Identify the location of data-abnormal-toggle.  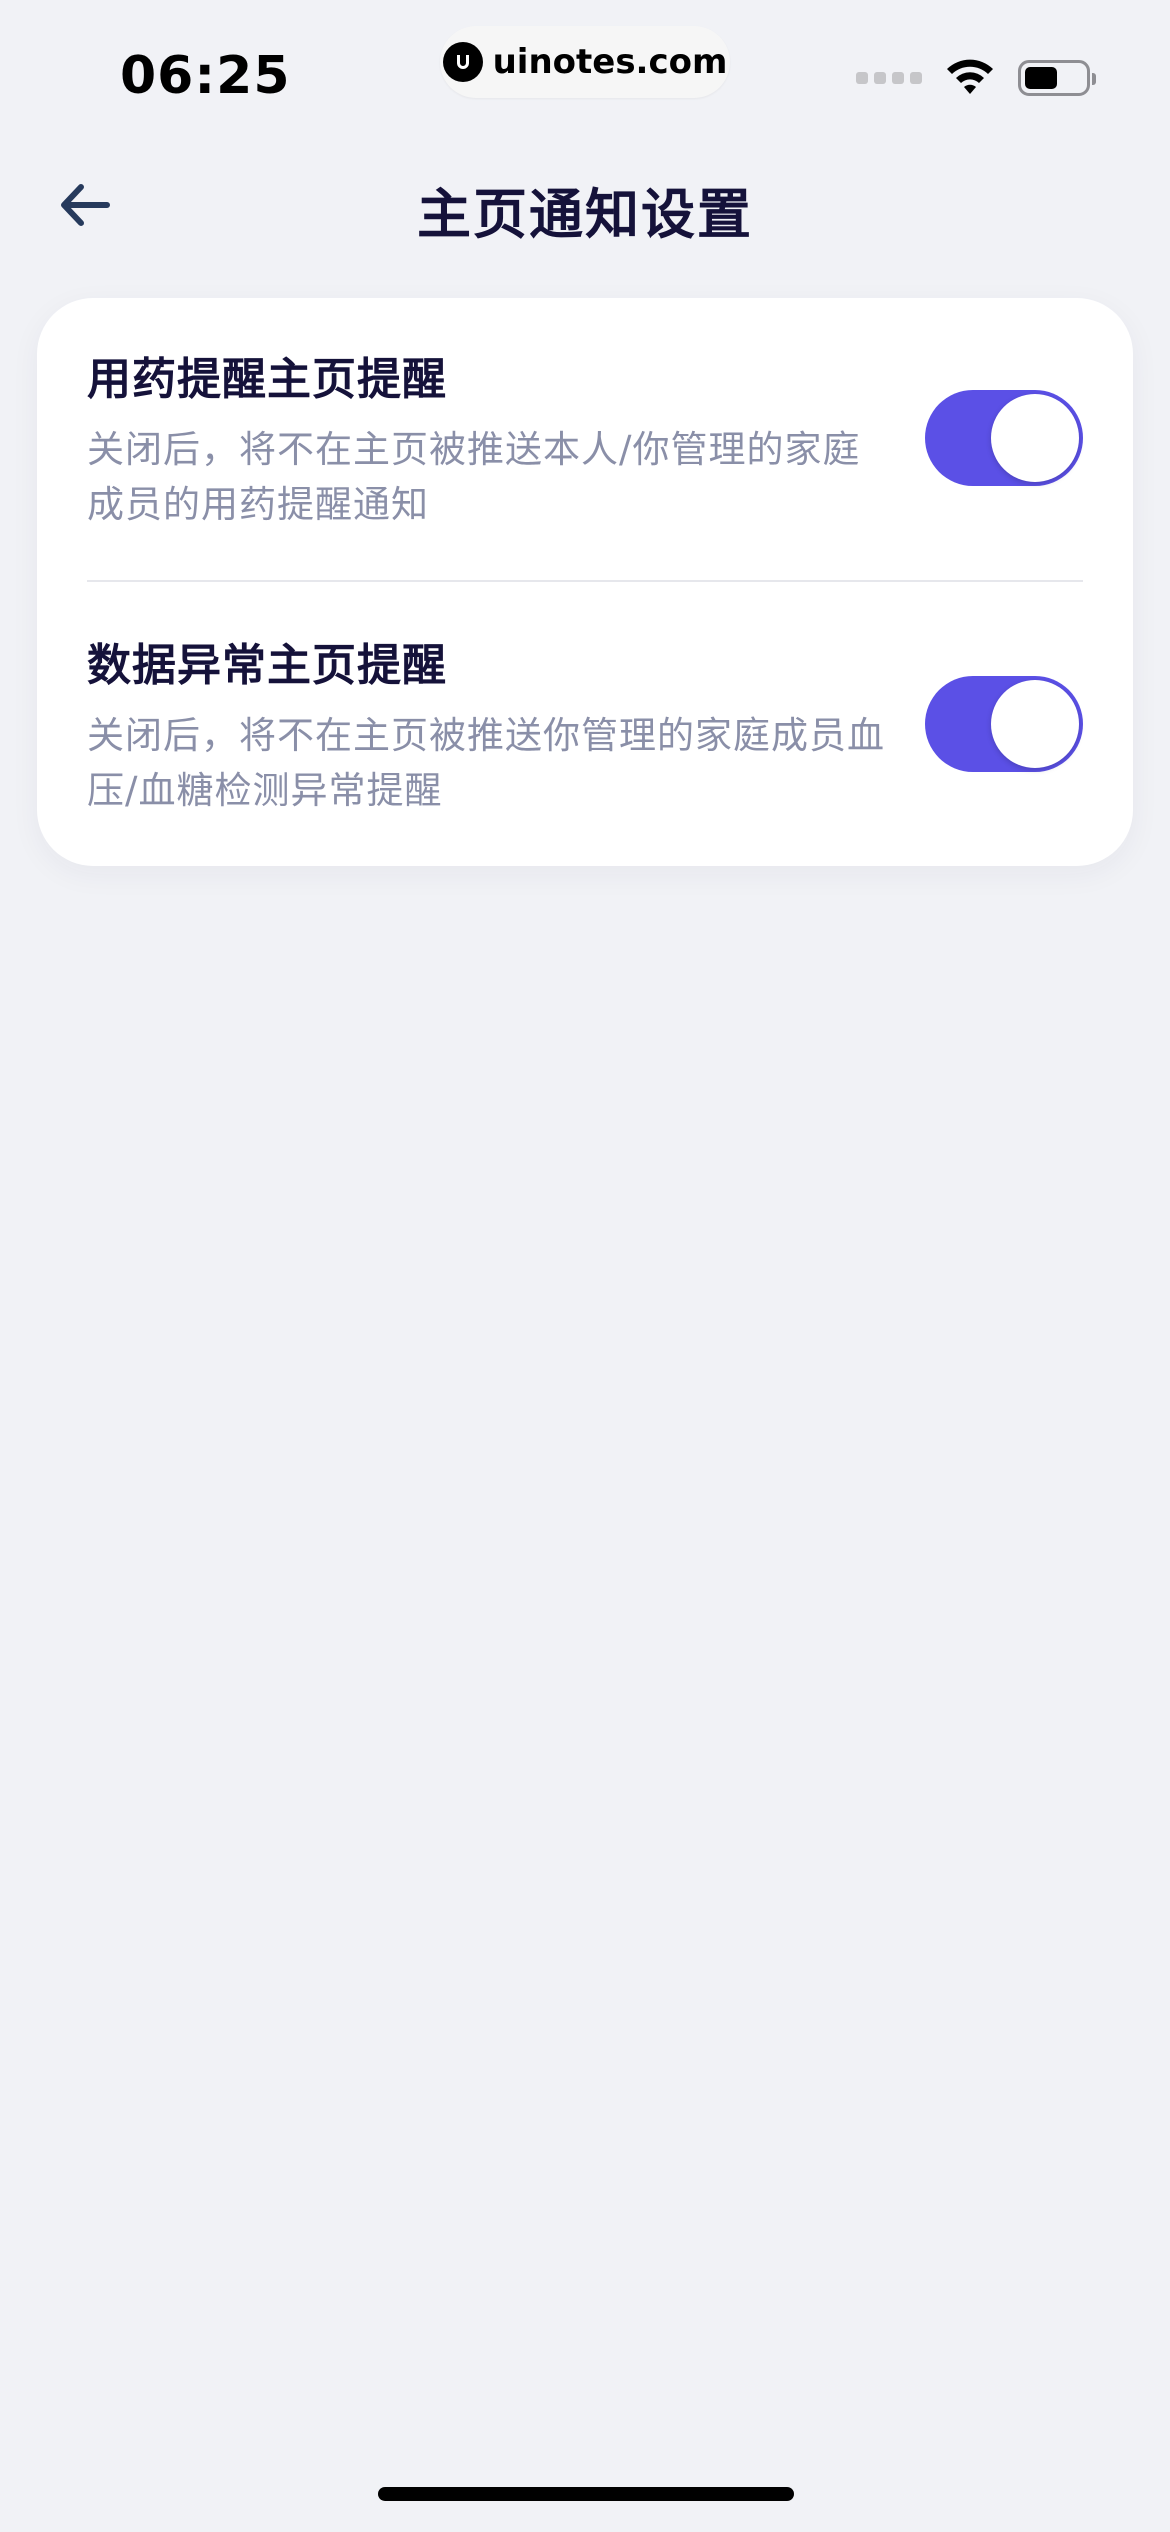
(1004, 724).